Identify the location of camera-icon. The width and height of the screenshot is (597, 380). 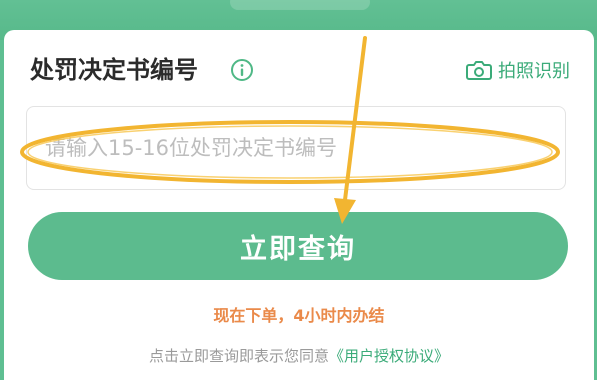
(479, 70).